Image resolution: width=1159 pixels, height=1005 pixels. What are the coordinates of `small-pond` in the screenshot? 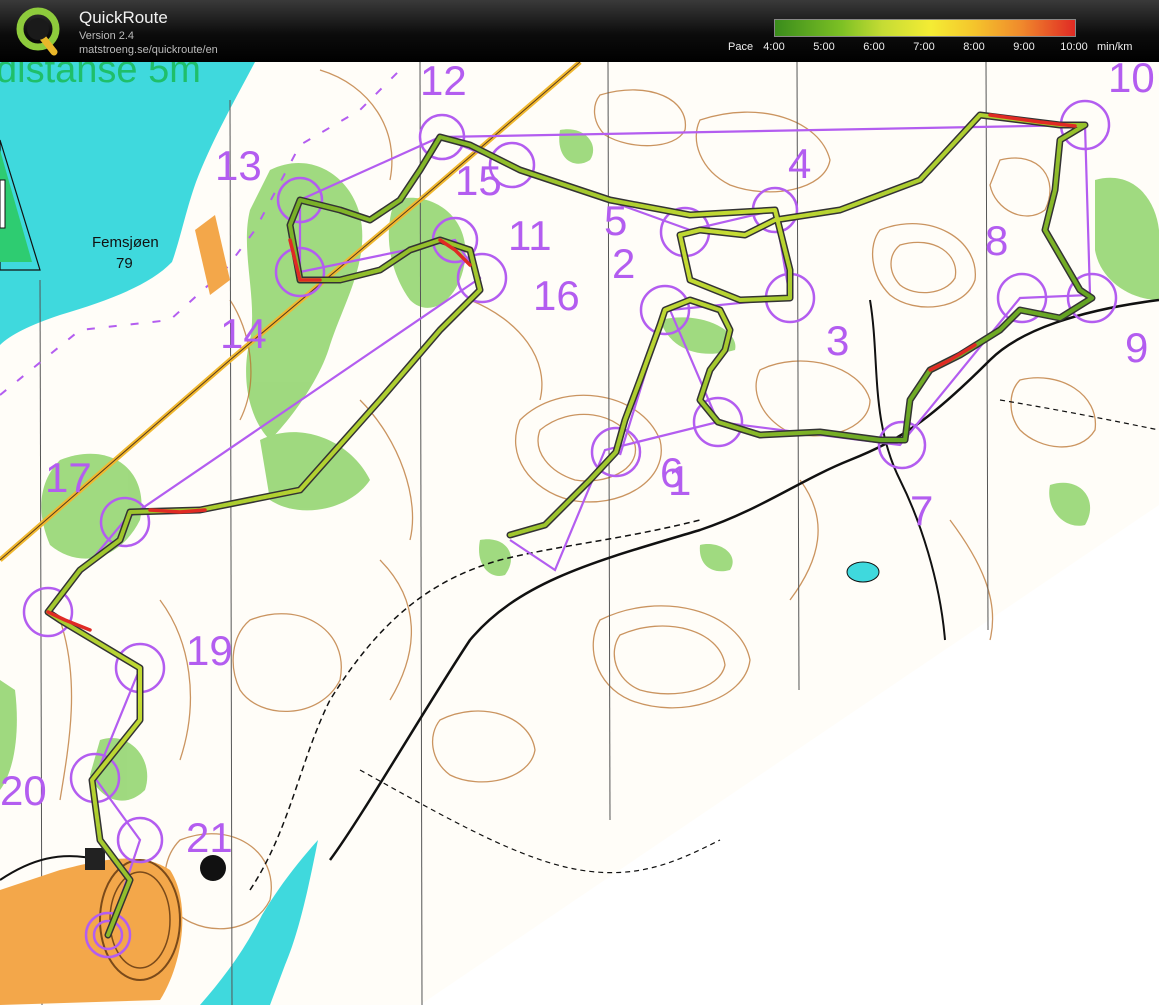 It's located at (863, 572).